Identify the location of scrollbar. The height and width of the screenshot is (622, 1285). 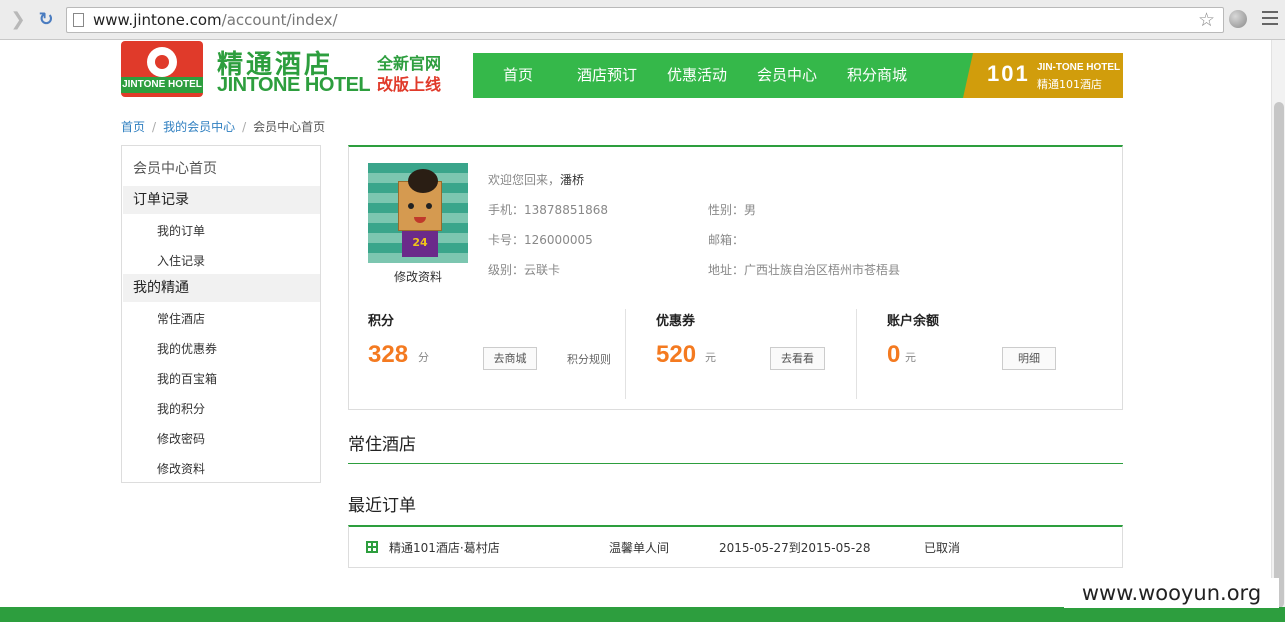
(1278, 324).